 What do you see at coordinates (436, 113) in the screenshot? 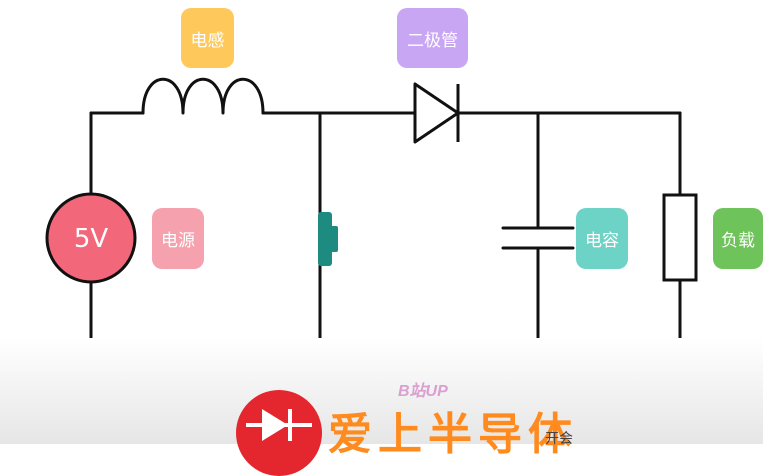
I see `diode-symbol` at bounding box center [436, 113].